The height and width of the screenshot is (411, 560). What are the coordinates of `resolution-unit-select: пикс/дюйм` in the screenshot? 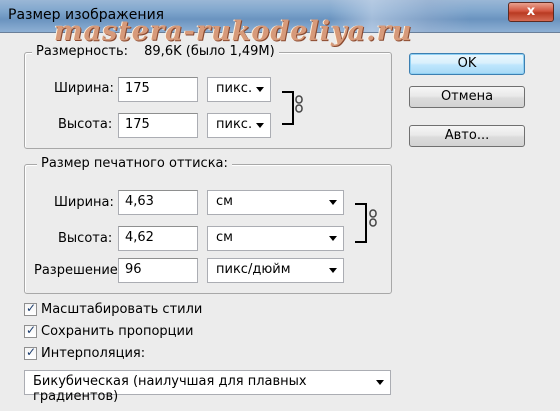 It's located at (275, 270).